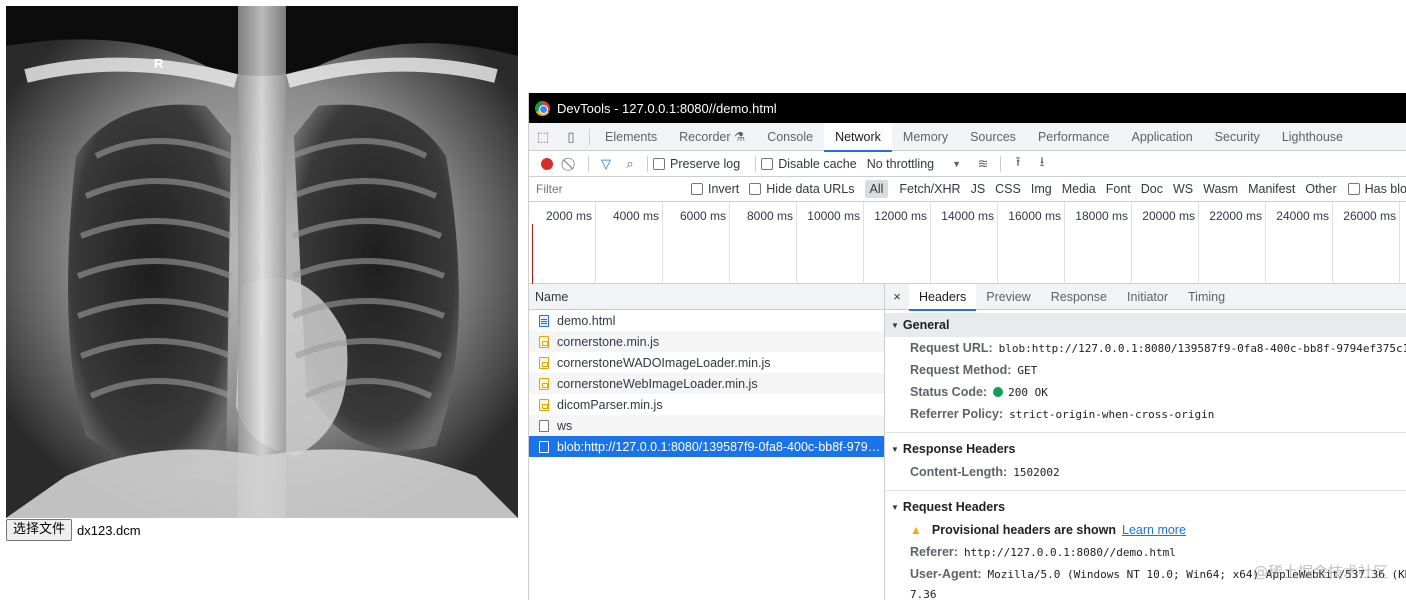 This screenshot has width=1406, height=600. Describe the element at coordinates (1271, 189) in the screenshot. I see `filter-type-manifest: Manifest` at that location.